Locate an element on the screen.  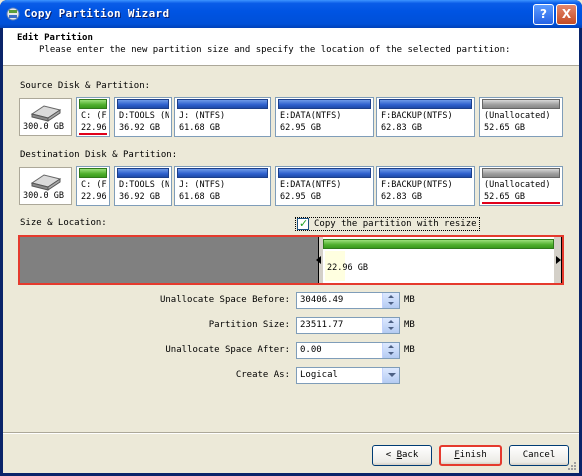
destination-partition-c: C: (FA' 22.96 is located at coordinates (93, 186).